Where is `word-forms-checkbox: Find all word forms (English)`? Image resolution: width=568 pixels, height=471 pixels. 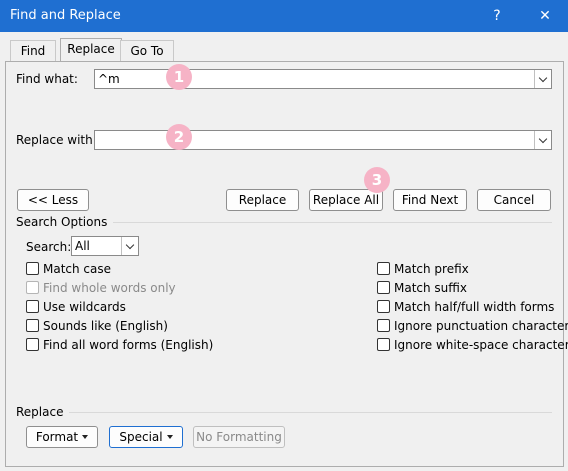
word-forms-checkbox: Find all word forms (English) is located at coordinates (119, 345).